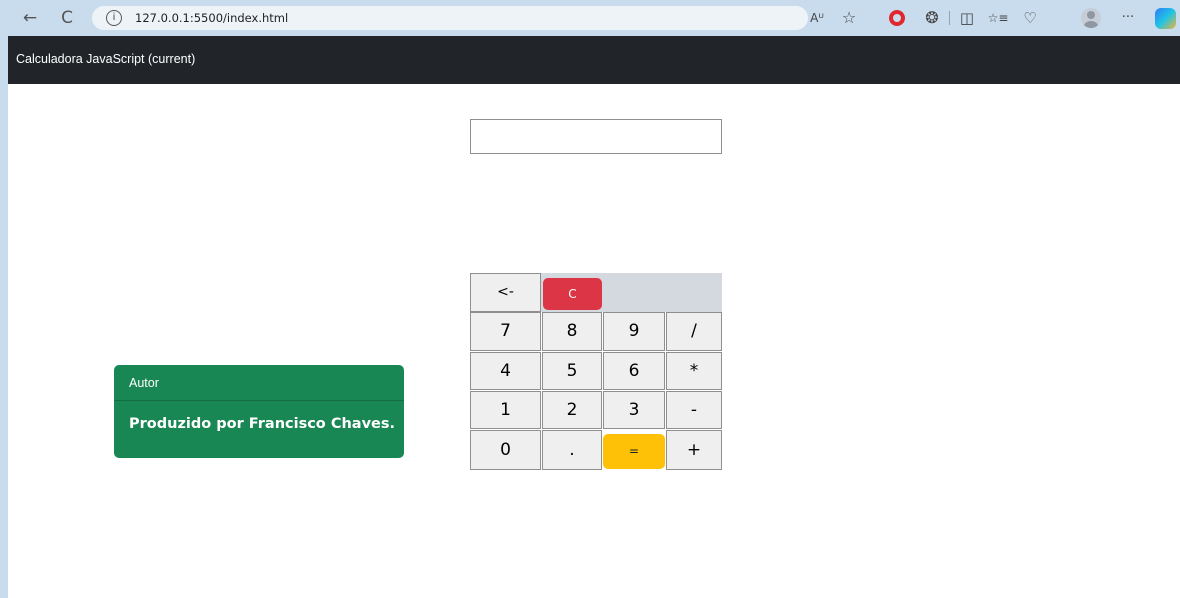  Describe the element at coordinates (114, 18) in the screenshot. I see `info-icon: i` at that location.